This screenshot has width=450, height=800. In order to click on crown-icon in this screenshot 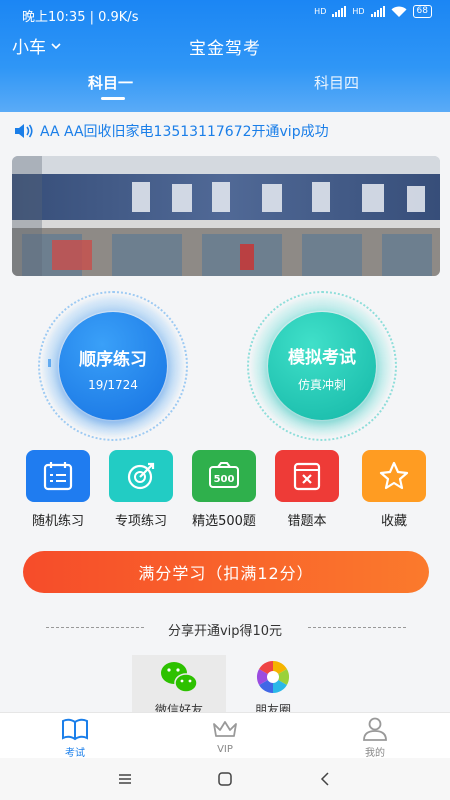, I will do `click(225, 729)`.